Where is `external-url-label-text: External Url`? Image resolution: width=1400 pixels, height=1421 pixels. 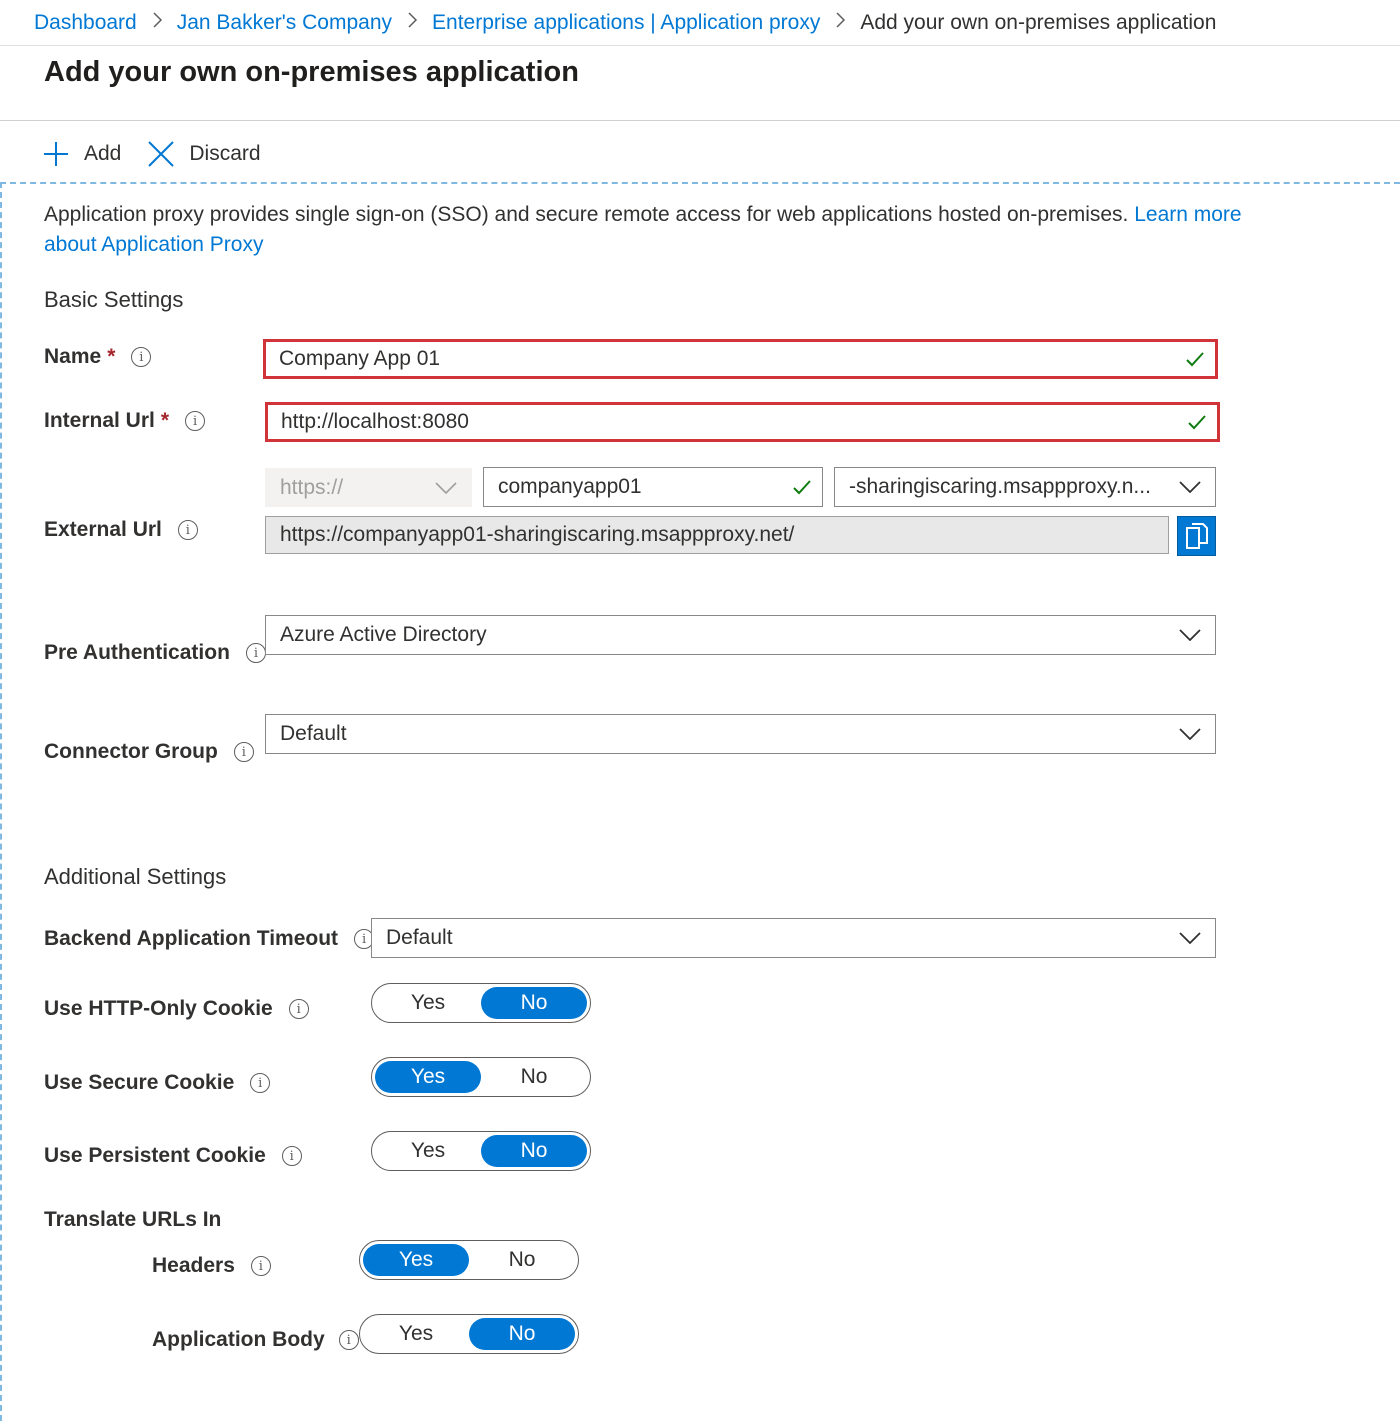 external-url-label-text: External Url is located at coordinates (103, 529).